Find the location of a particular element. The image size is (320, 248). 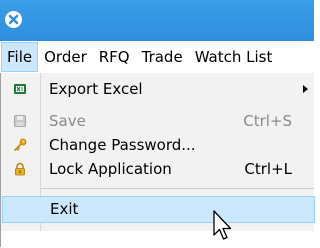

save-icon is located at coordinates (20, 121).